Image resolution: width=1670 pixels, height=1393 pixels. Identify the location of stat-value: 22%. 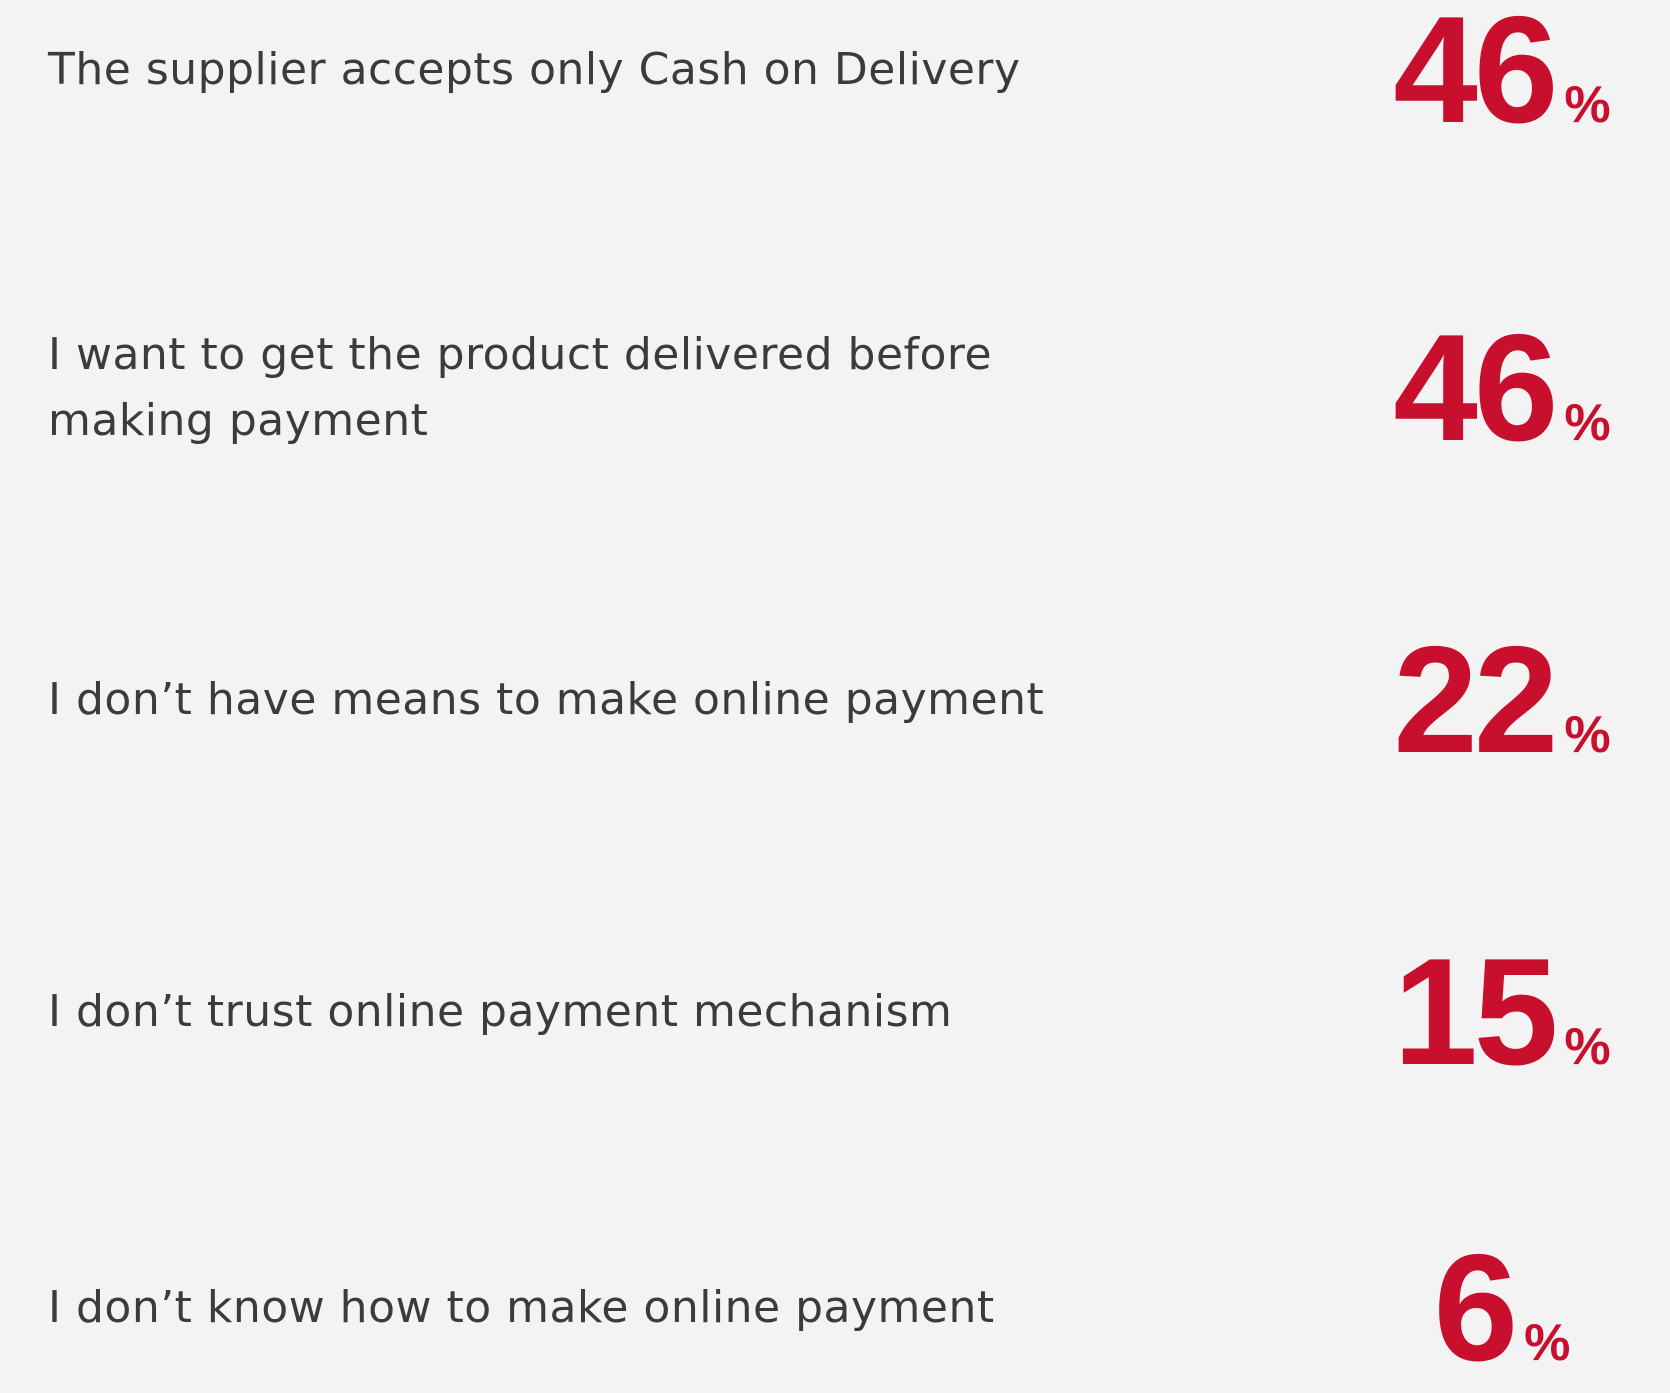
(1502, 700).